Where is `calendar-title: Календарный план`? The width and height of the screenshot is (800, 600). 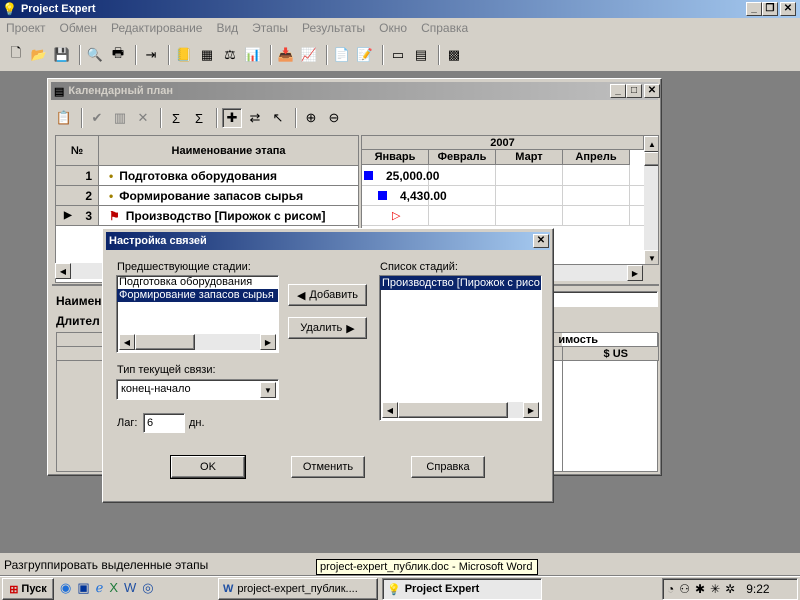 calendar-title: Календарный план is located at coordinates (121, 91).